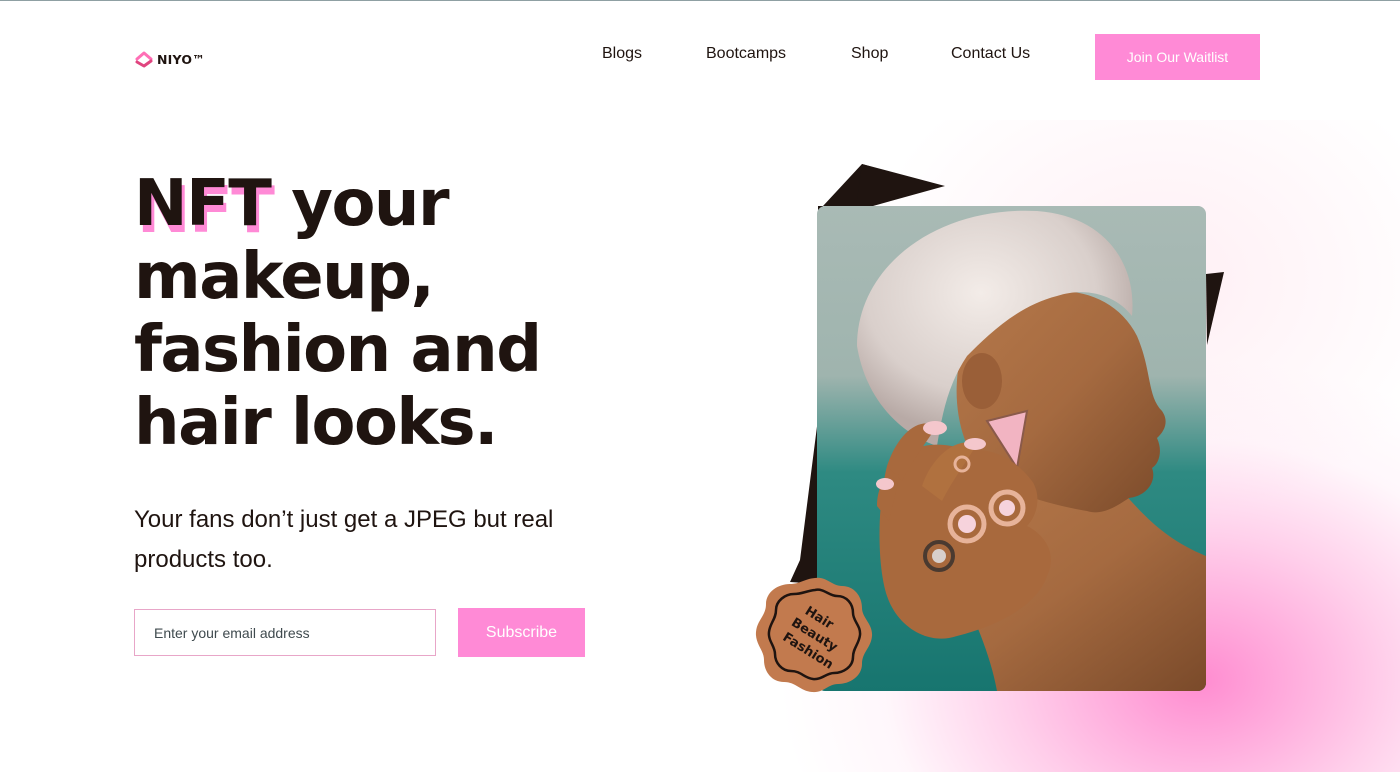 The height and width of the screenshot is (772, 1400). Describe the element at coordinates (814, 635) in the screenshot. I see `category-badge: Hair Beauty Fashion` at that location.